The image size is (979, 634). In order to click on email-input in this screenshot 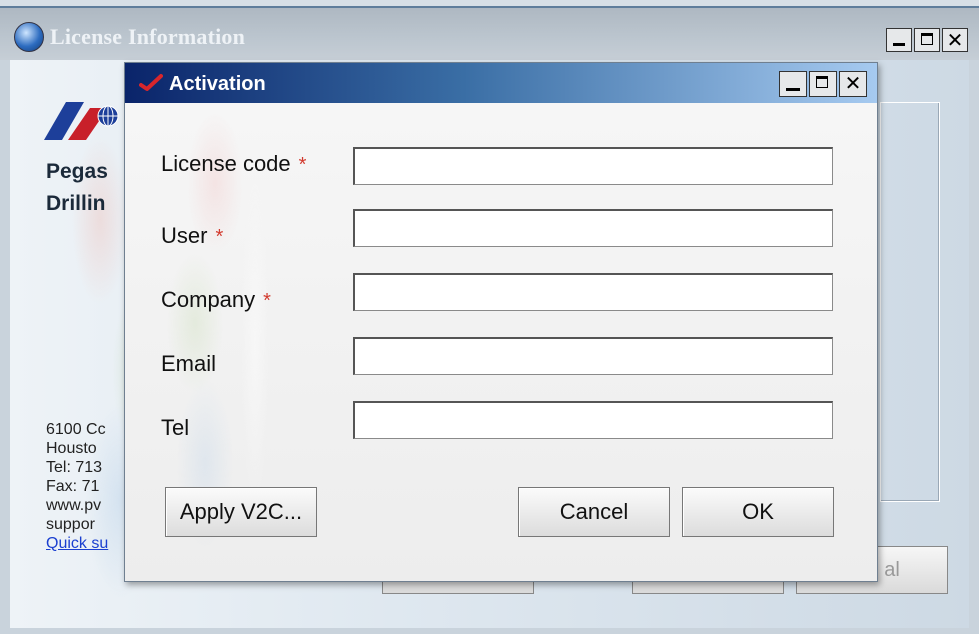, I will do `click(593, 356)`.